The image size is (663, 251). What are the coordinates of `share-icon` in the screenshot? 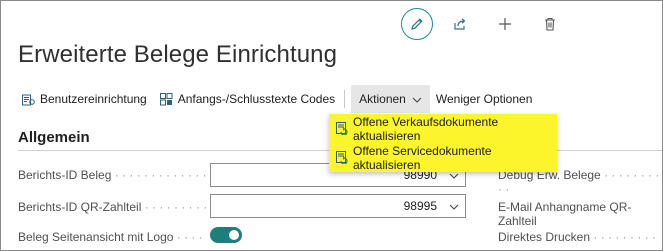 It's located at (460, 24).